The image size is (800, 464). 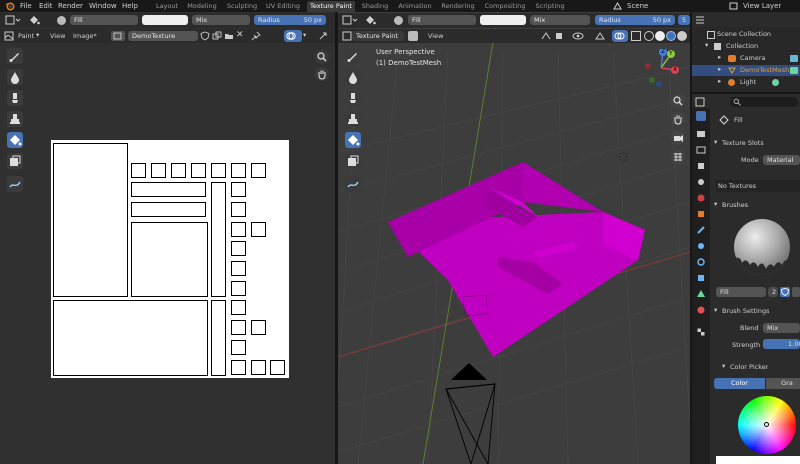 I want to click on scene-icon, so click(x=617, y=6).